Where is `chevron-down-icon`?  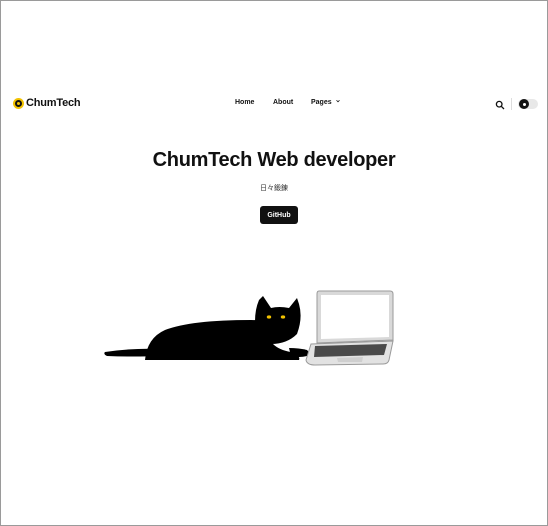 chevron-down-icon is located at coordinates (337, 101).